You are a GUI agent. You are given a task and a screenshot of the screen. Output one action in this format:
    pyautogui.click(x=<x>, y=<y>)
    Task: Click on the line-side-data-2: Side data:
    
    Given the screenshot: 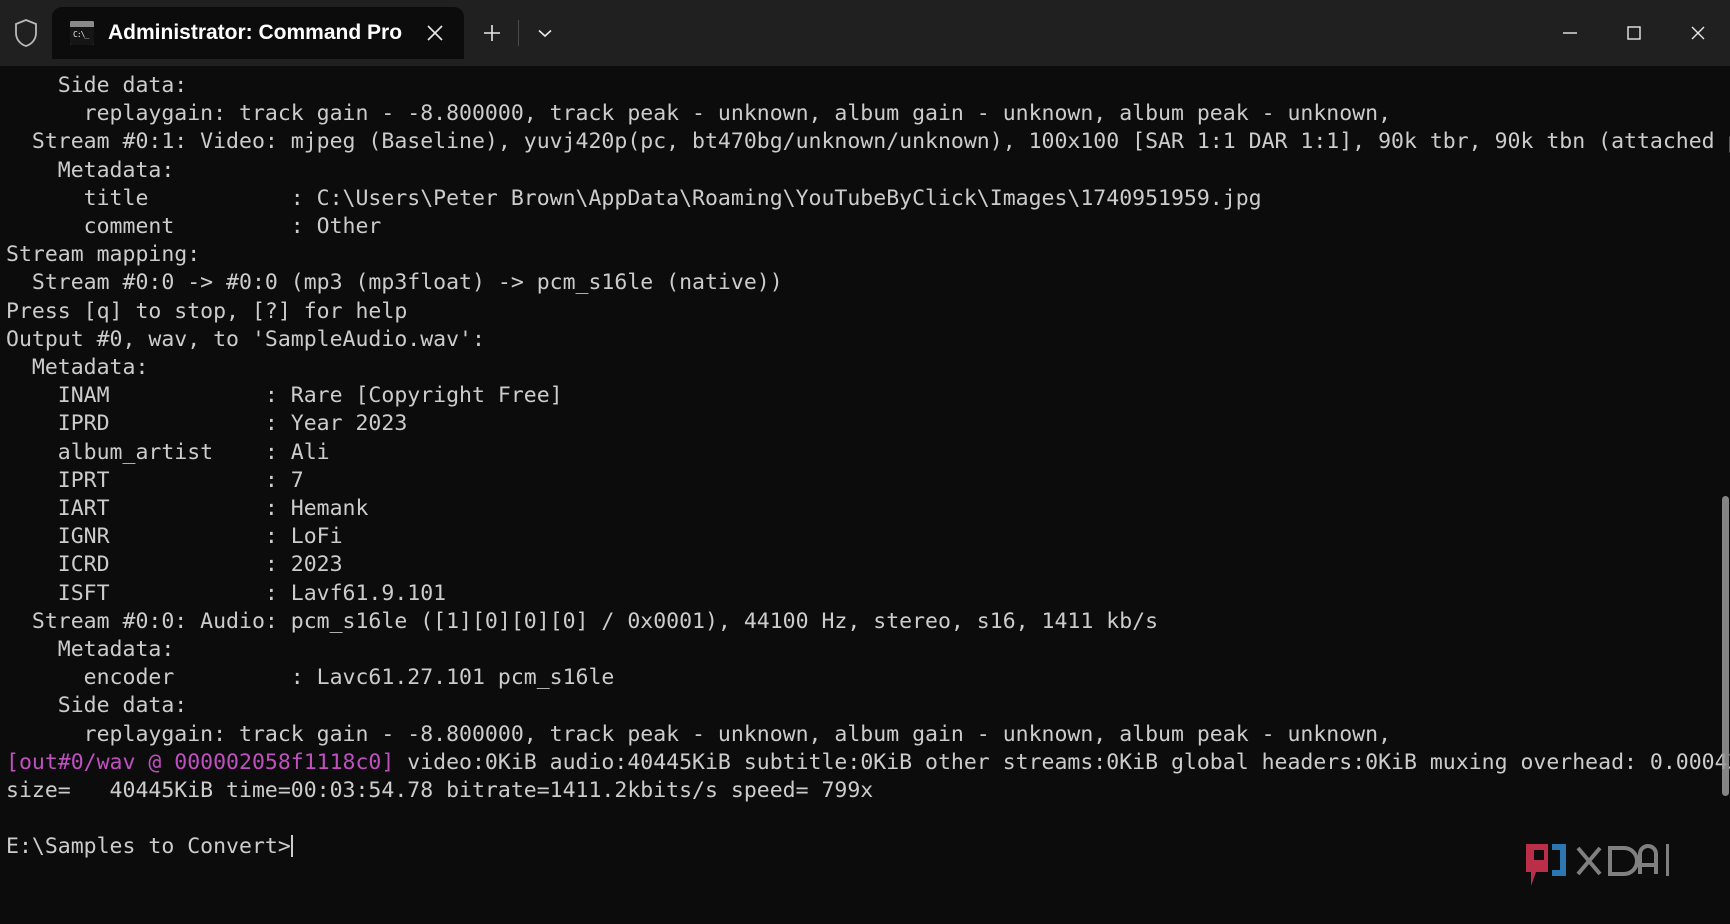 What is the action you would take?
    pyautogui.click(x=97, y=706)
    